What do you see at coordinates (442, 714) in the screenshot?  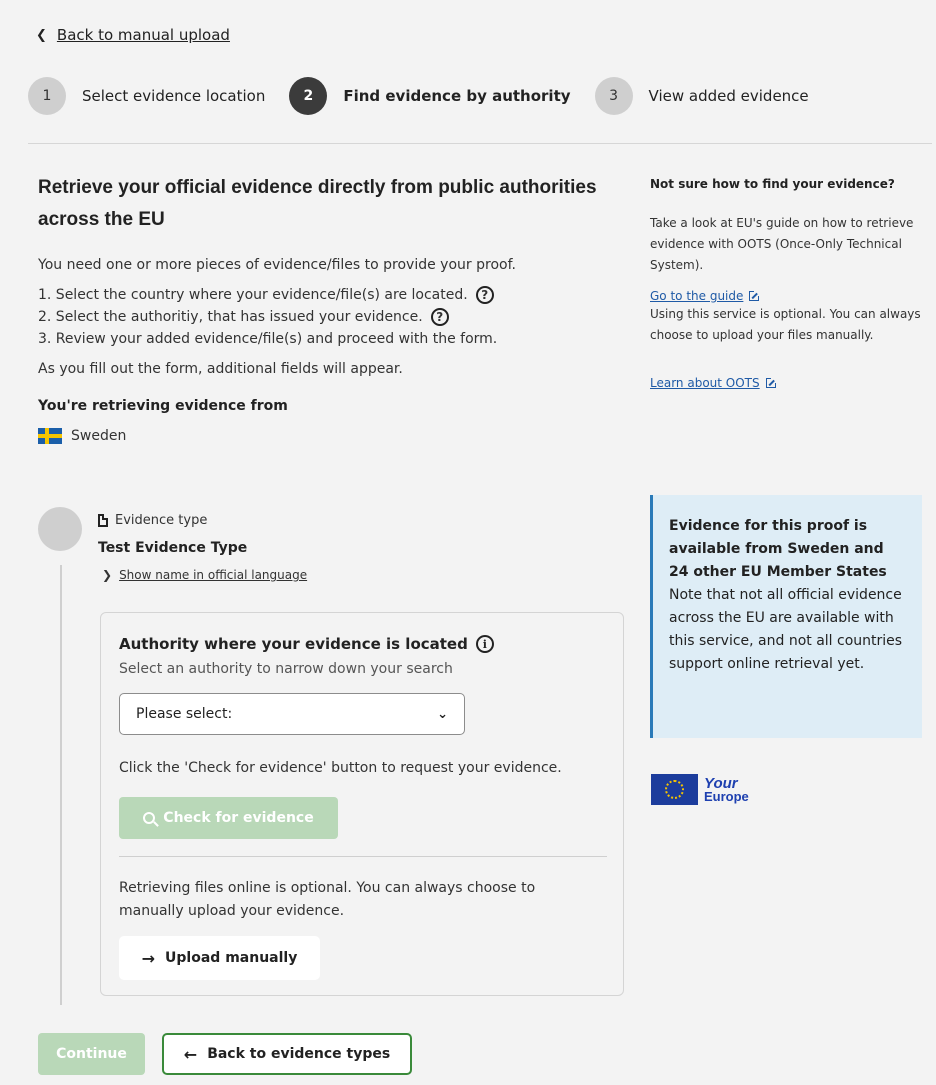 I see `chevron-down-icon: ⌄` at bounding box center [442, 714].